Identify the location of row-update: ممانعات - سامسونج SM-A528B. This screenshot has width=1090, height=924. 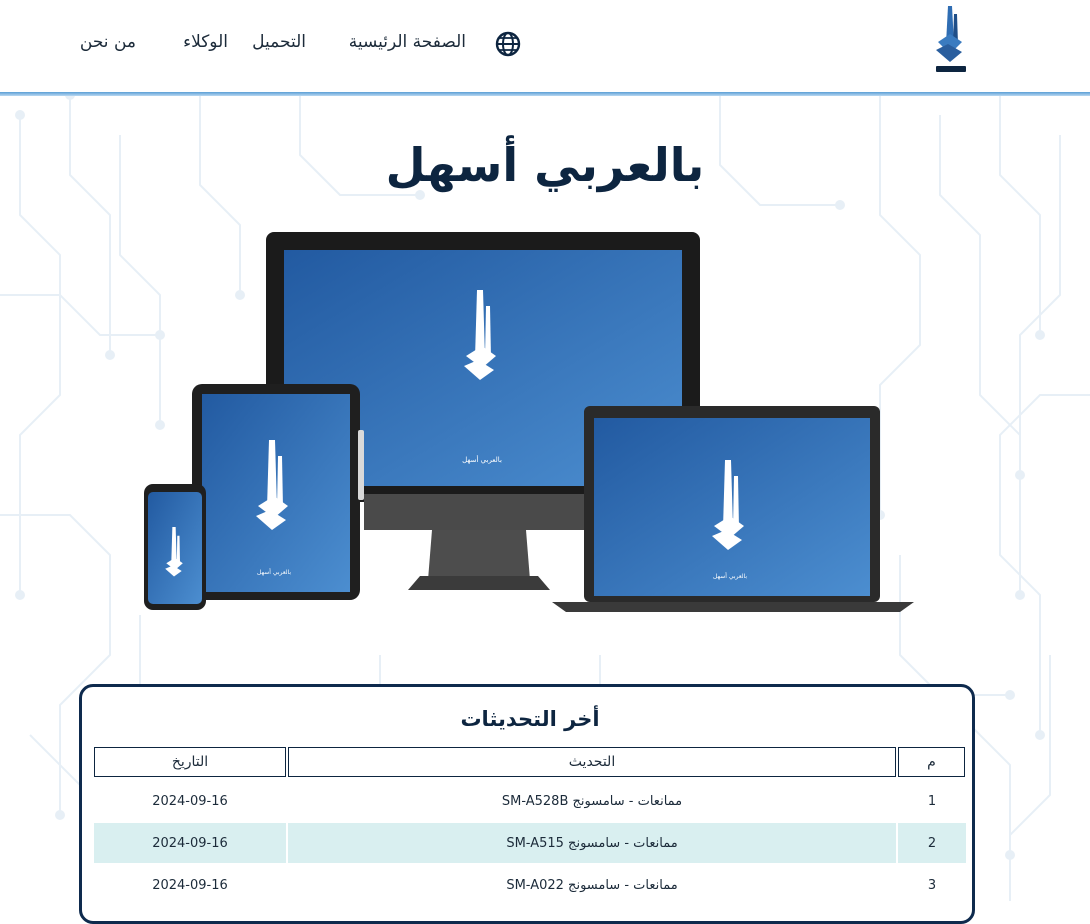
(592, 801).